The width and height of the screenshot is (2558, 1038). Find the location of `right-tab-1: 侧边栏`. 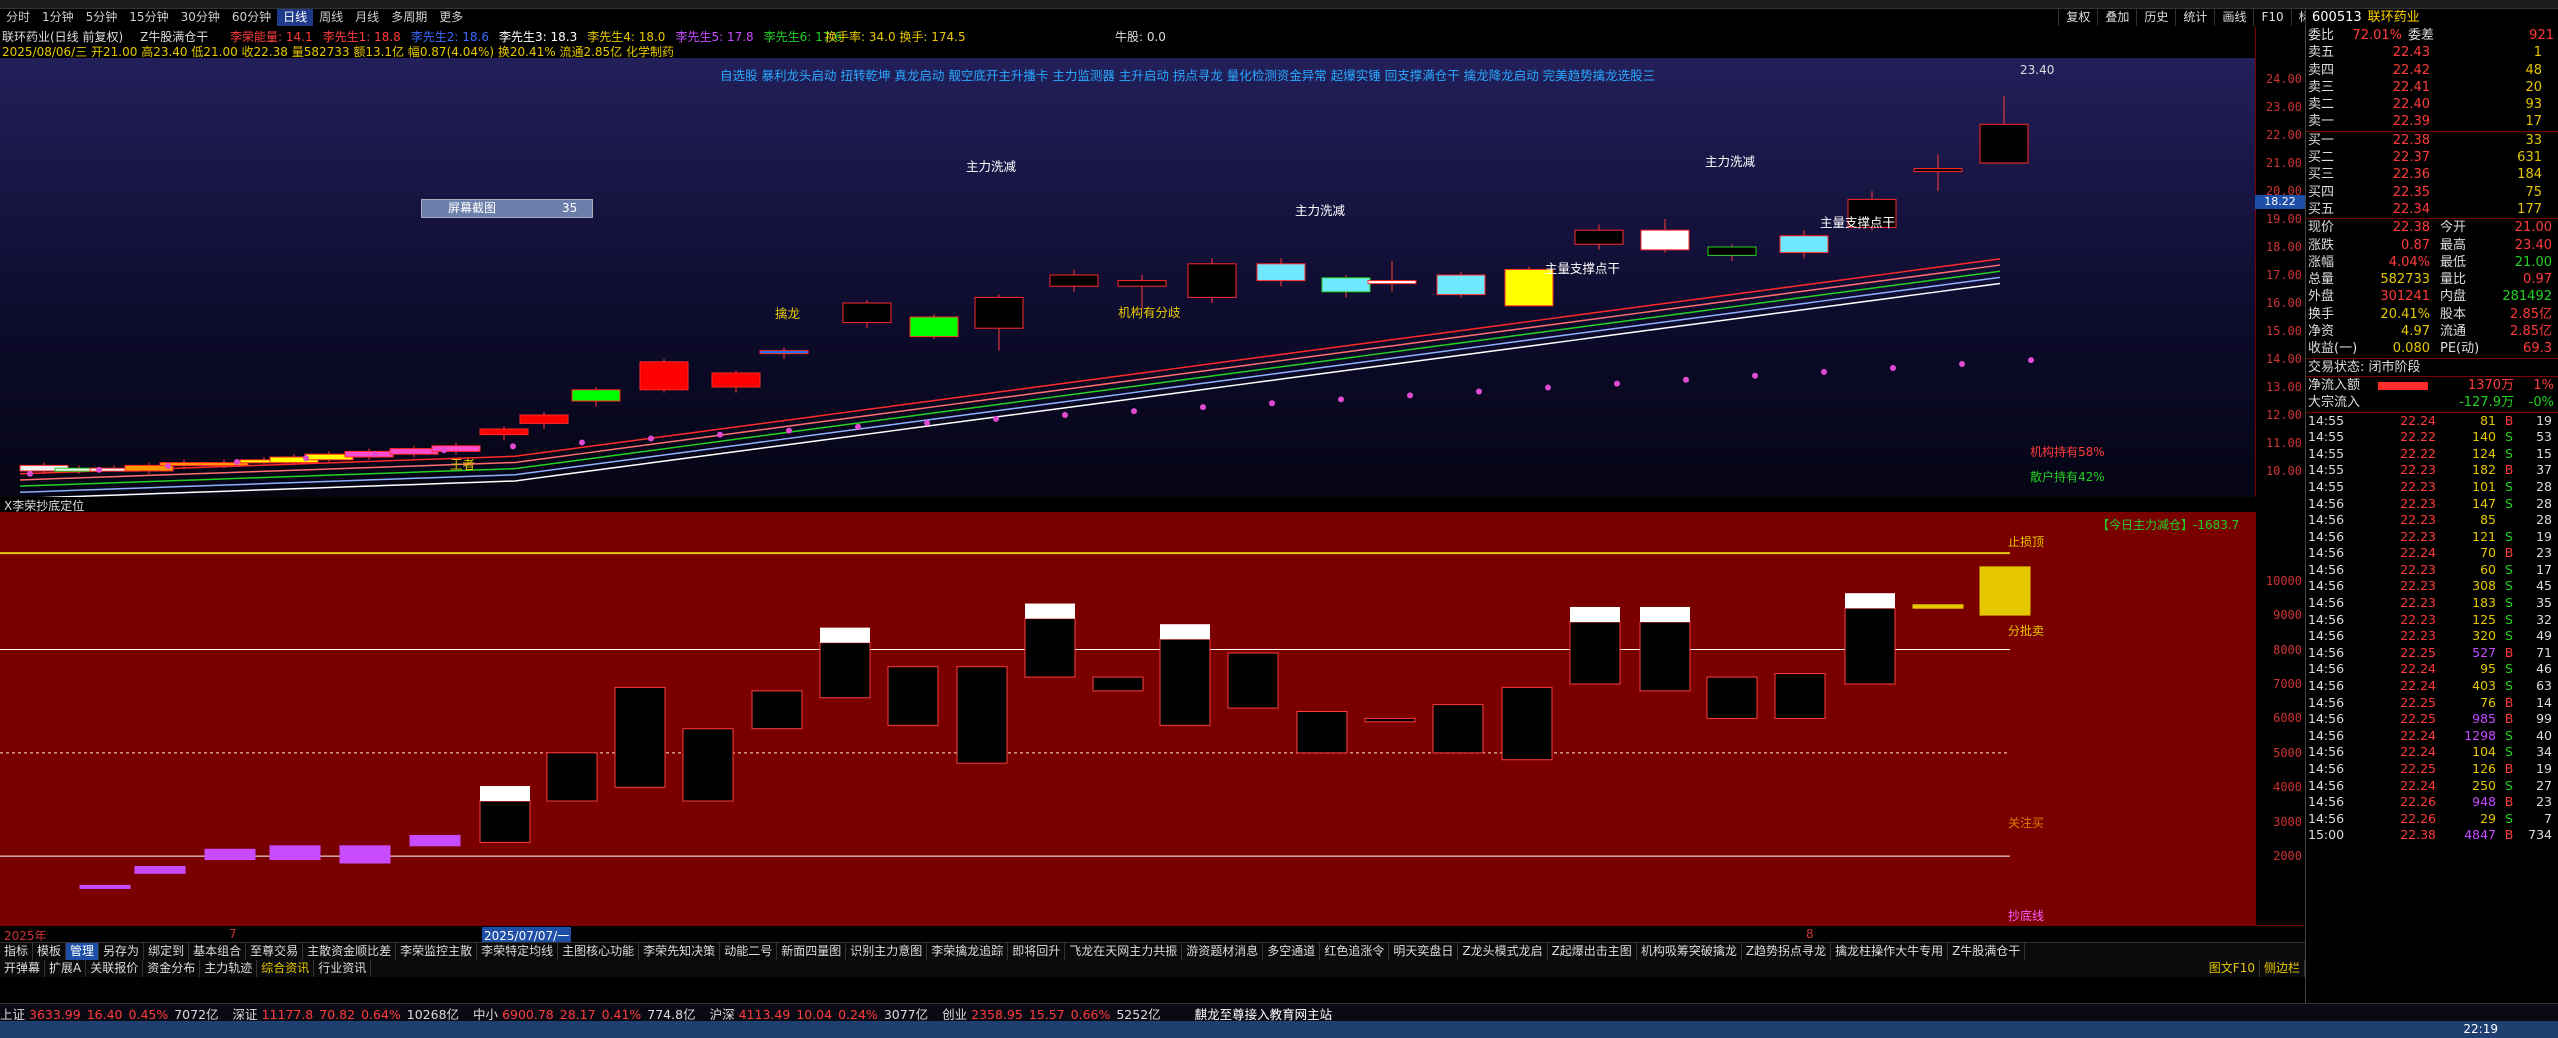

right-tab-1: 侧边栏 is located at coordinates (2282, 968).